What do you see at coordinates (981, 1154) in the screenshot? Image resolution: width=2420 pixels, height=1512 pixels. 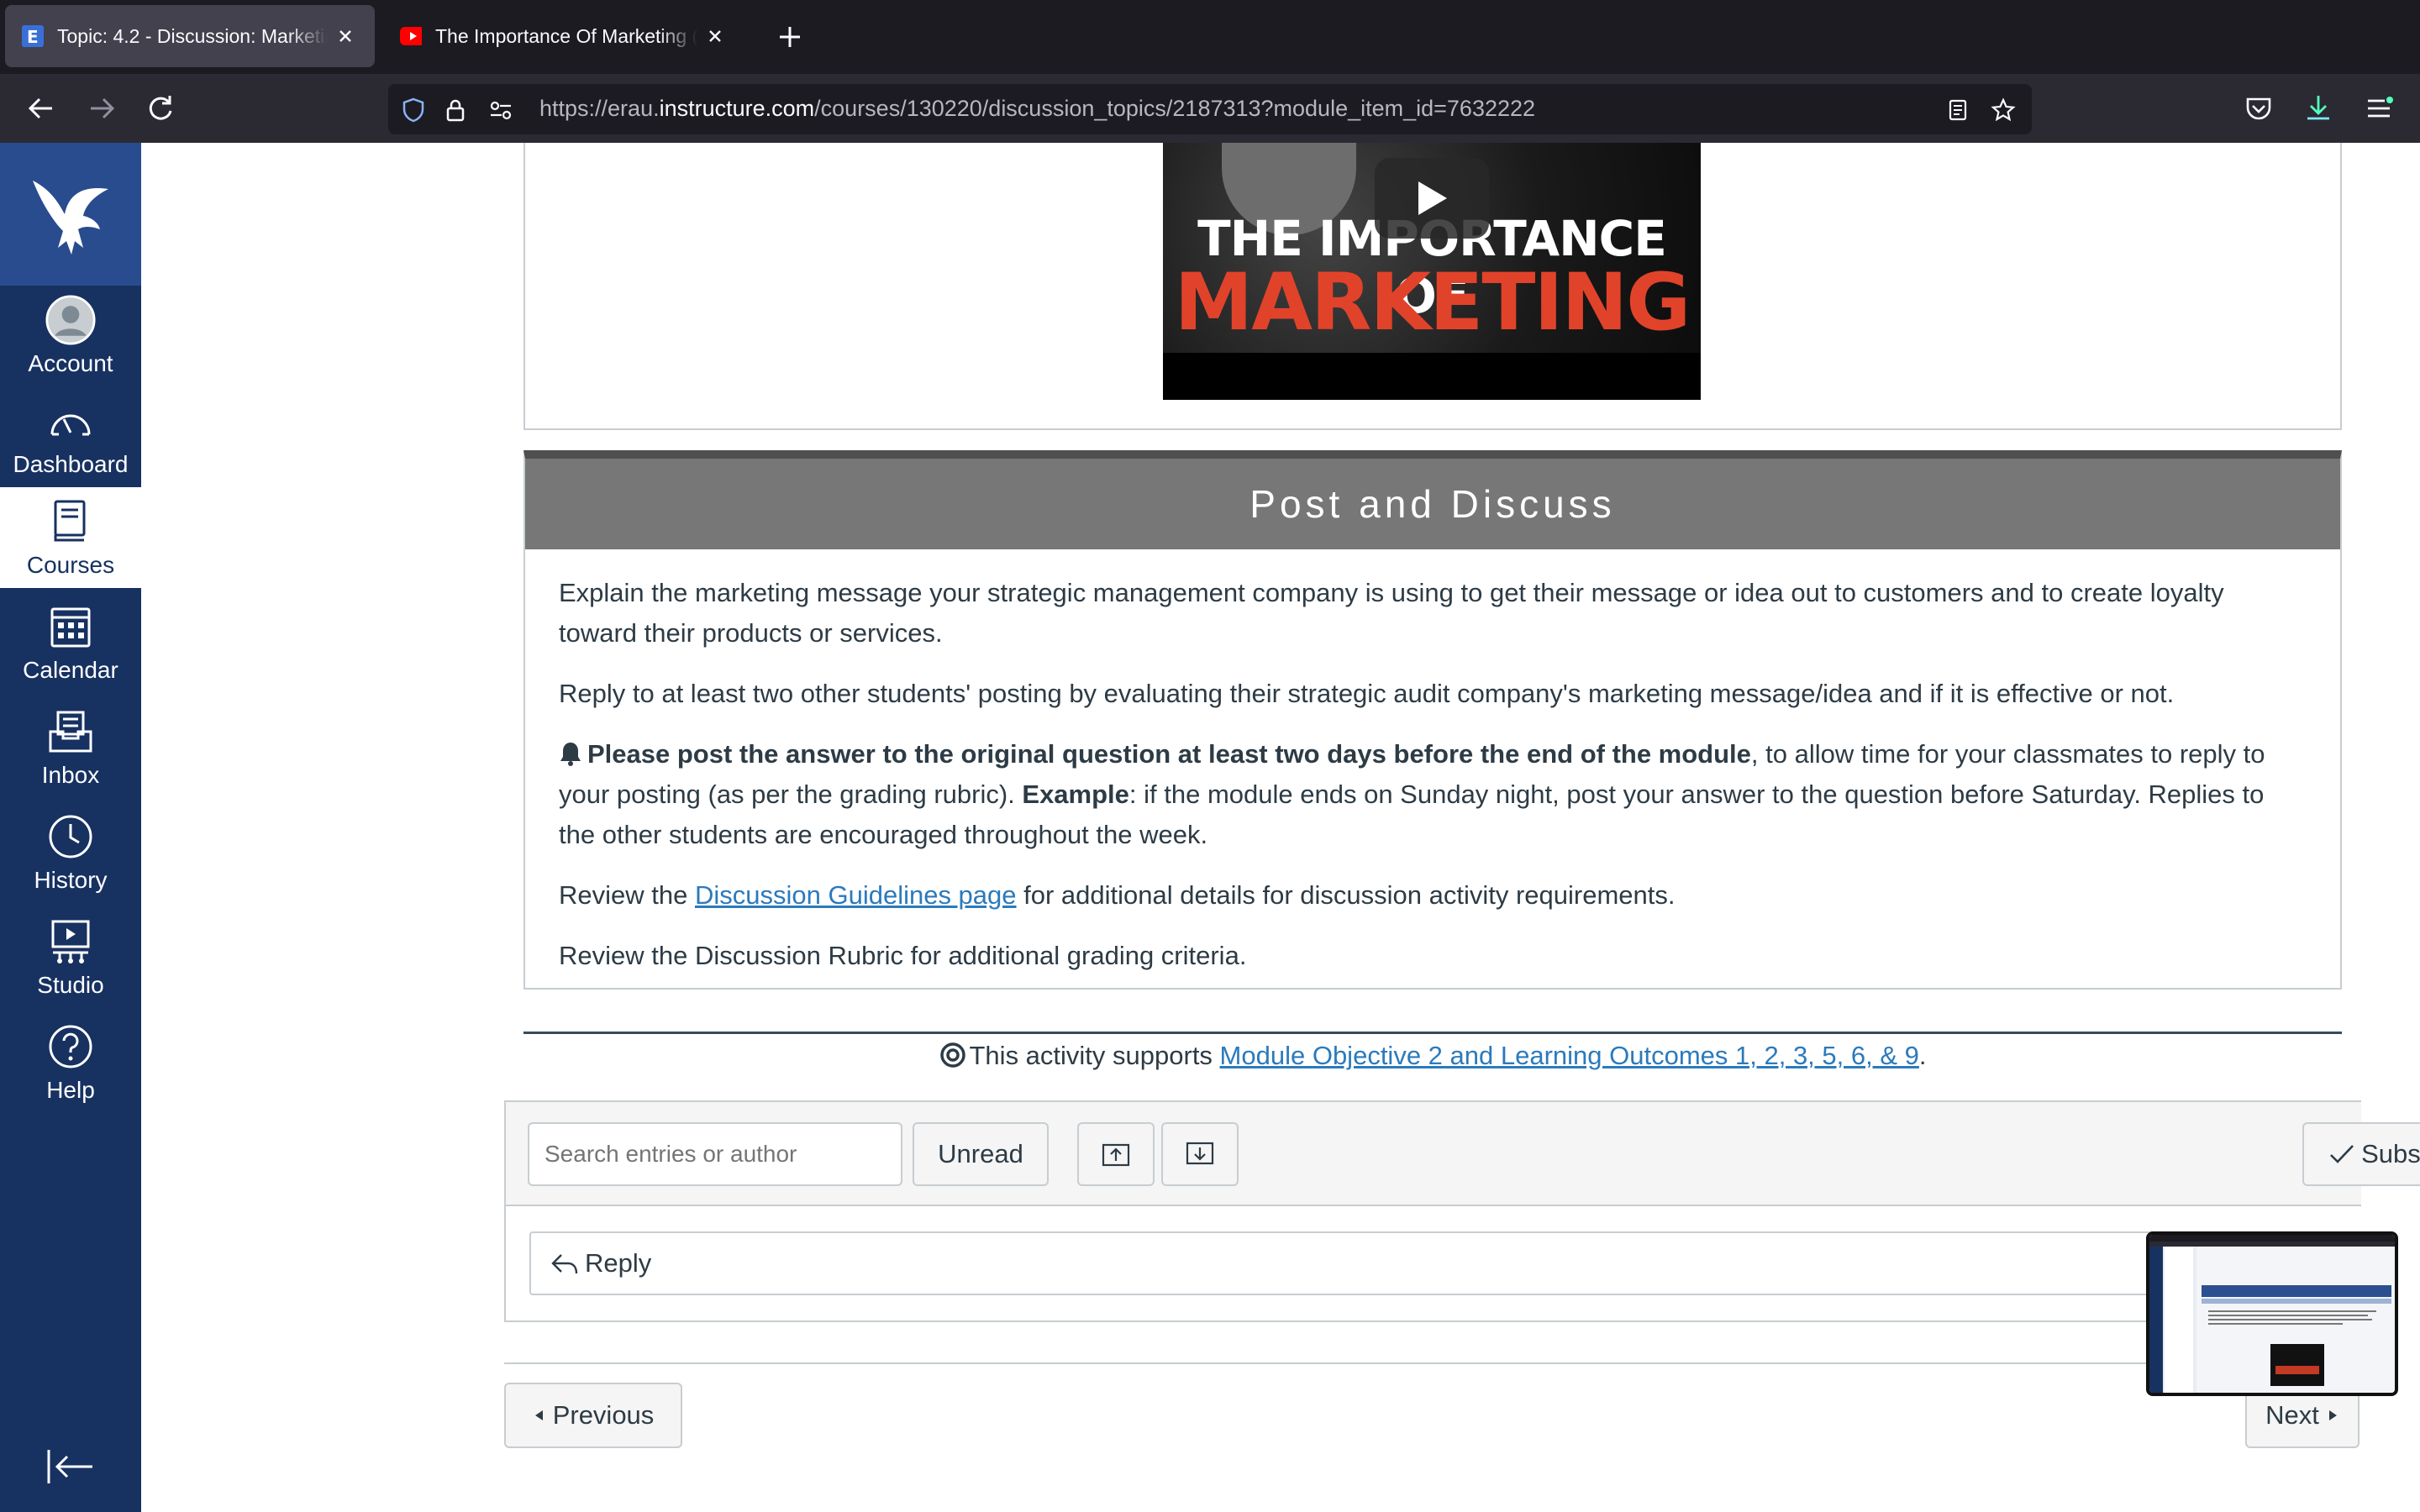 I see `unread-filter-button: Unread` at bounding box center [981, 1154].